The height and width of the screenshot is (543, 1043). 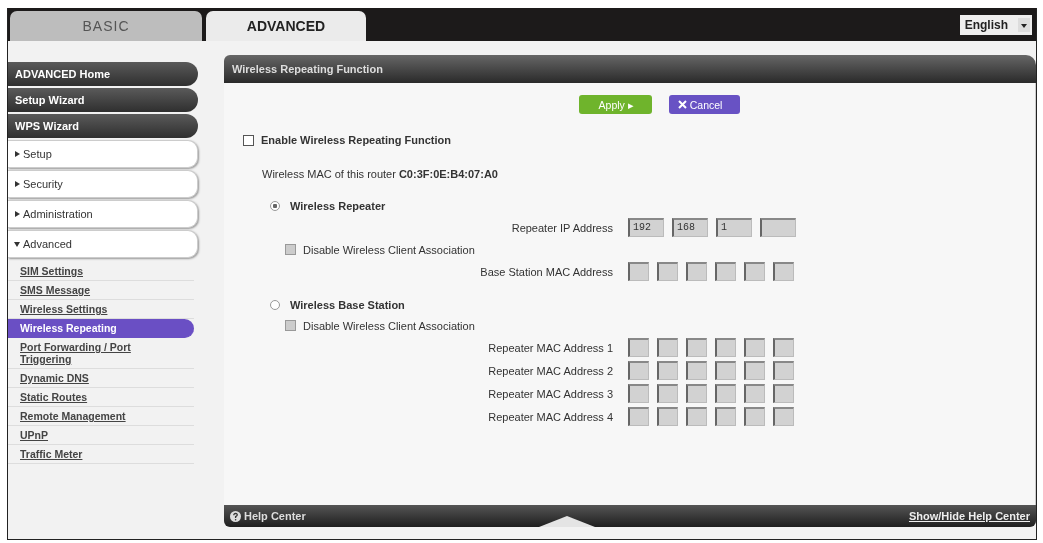 I want to click on help-icon, so click(x=235, y=516).